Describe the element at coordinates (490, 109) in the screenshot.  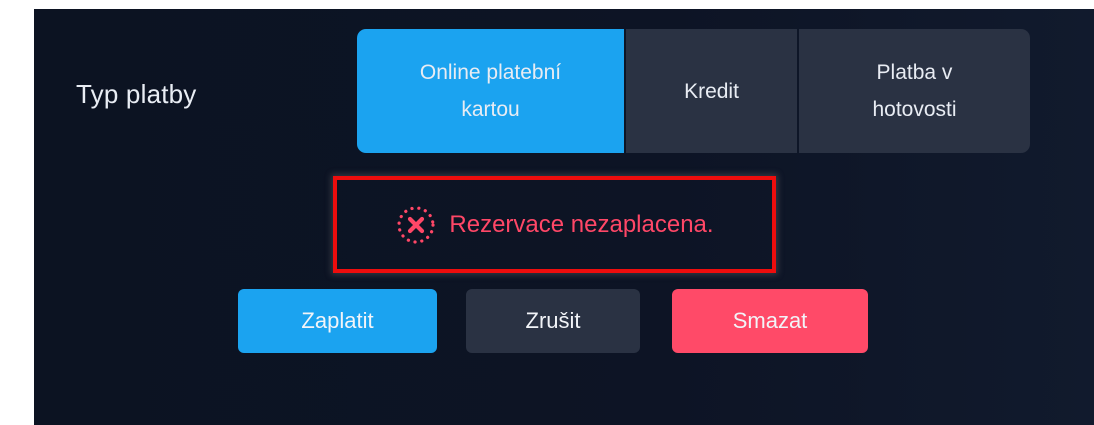
I see `payment-option-card-line2: kartou` at that location.